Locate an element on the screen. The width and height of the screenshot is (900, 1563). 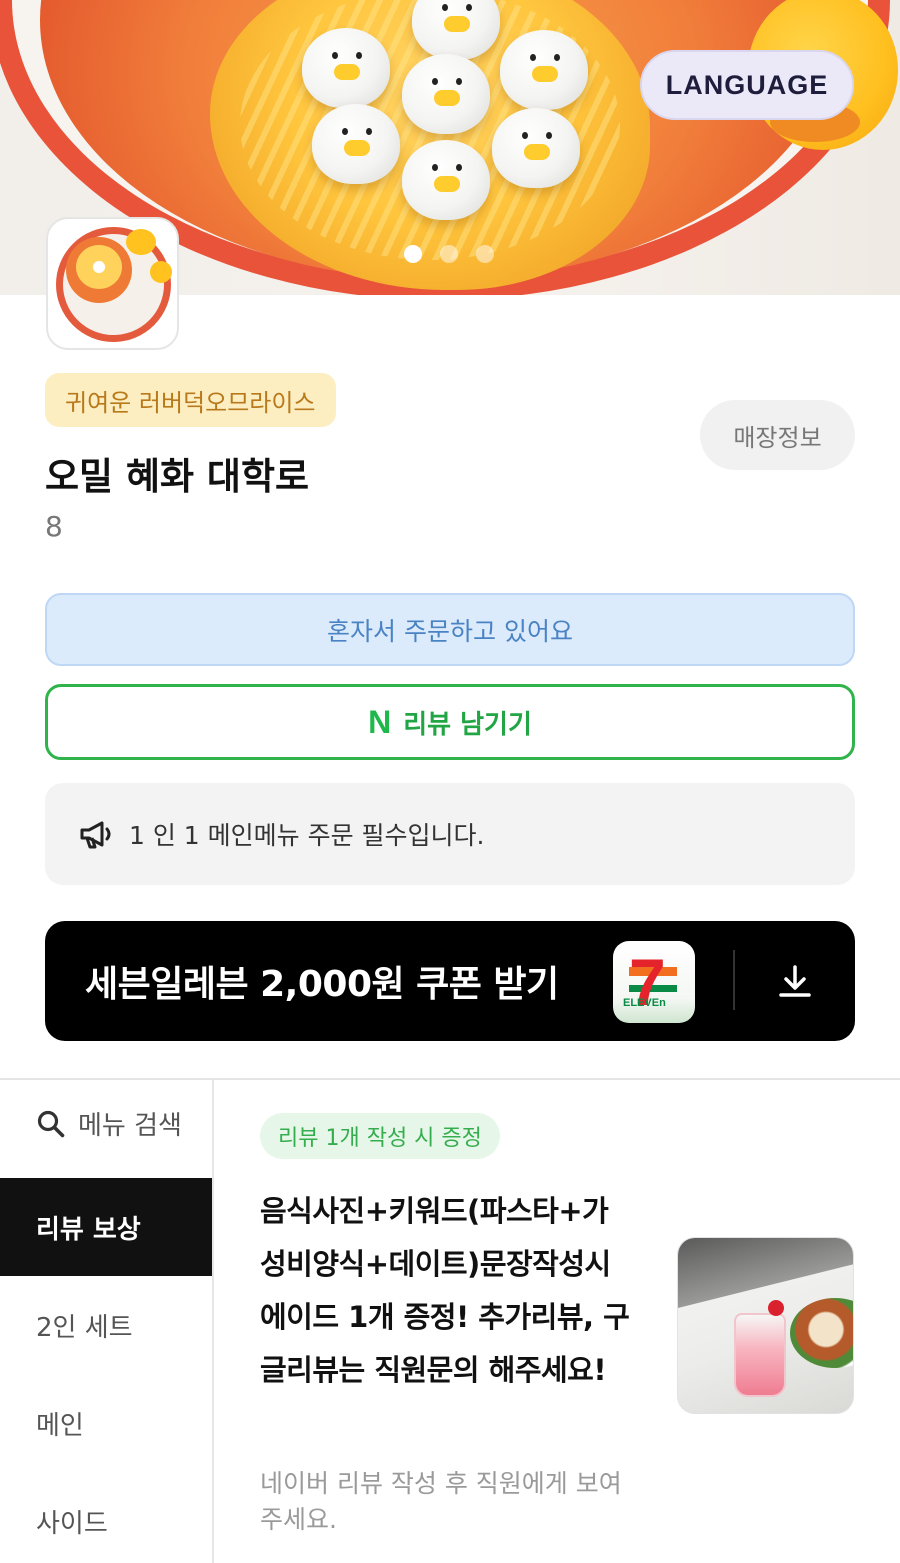
coupon-banner: 세븐일레븐 2,000원 쿠폰 받기 7 ELEVEn is located at coordinates (390, 981).